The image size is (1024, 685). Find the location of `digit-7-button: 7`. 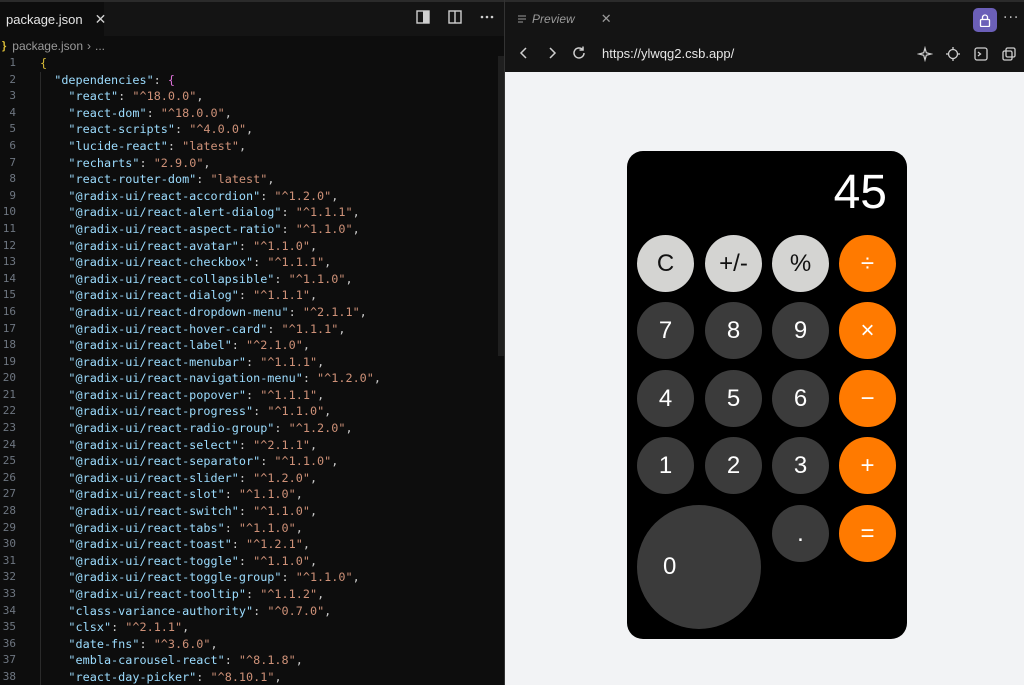

digit-7-button: 7 is located at coordinates (665, 330).